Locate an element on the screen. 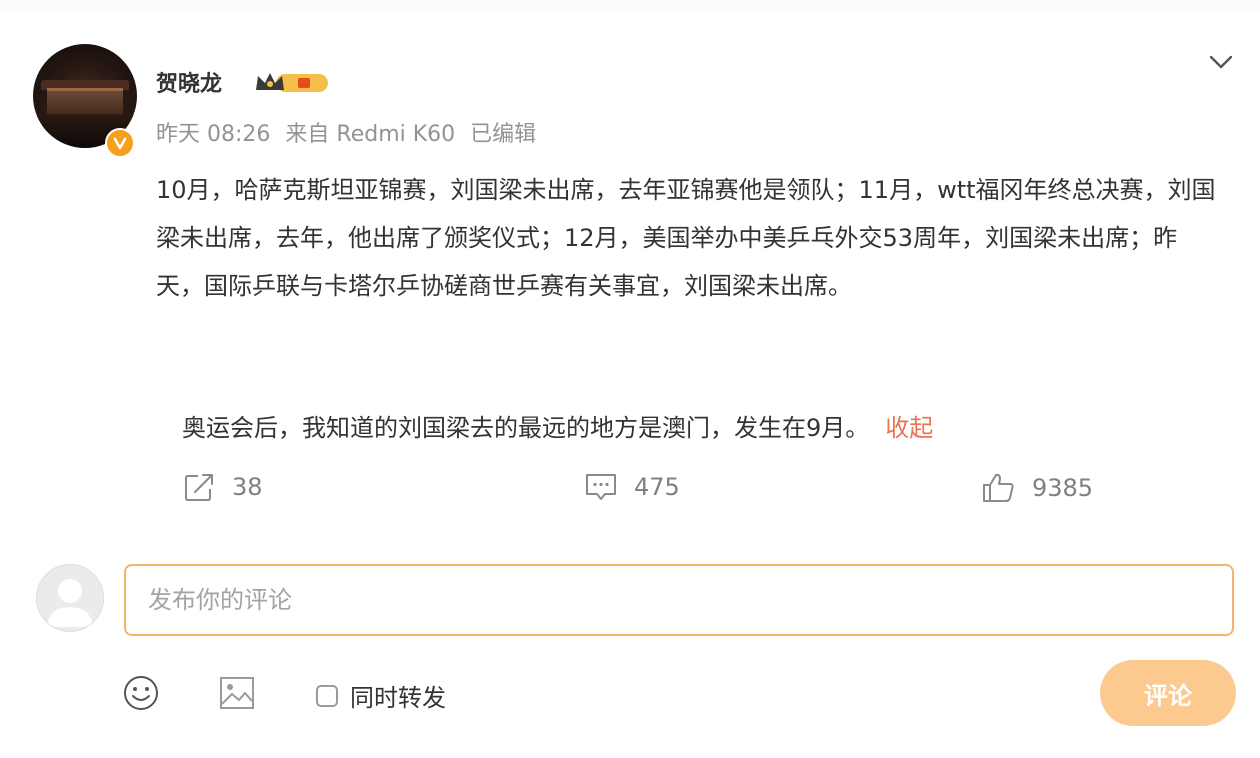 This screenshot has height=758, width=1260. verified-badge-icon is located at coordinates (120, 143).